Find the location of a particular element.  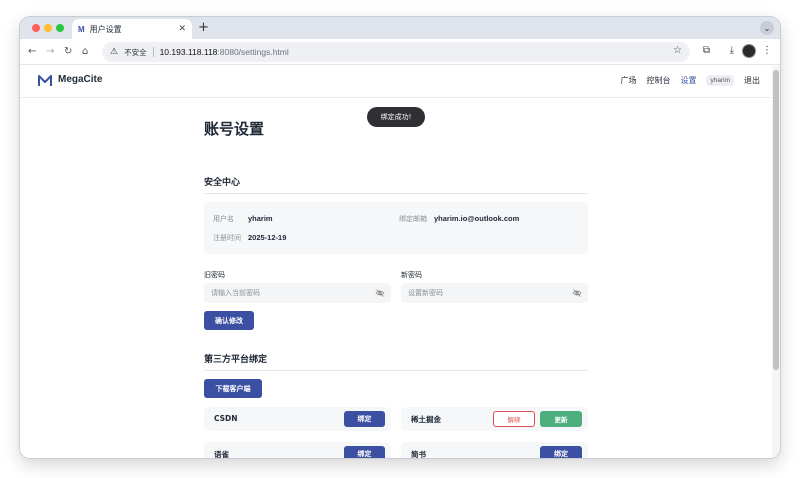

update-juejin-button: 更新 is located at coordinates (561, 419).